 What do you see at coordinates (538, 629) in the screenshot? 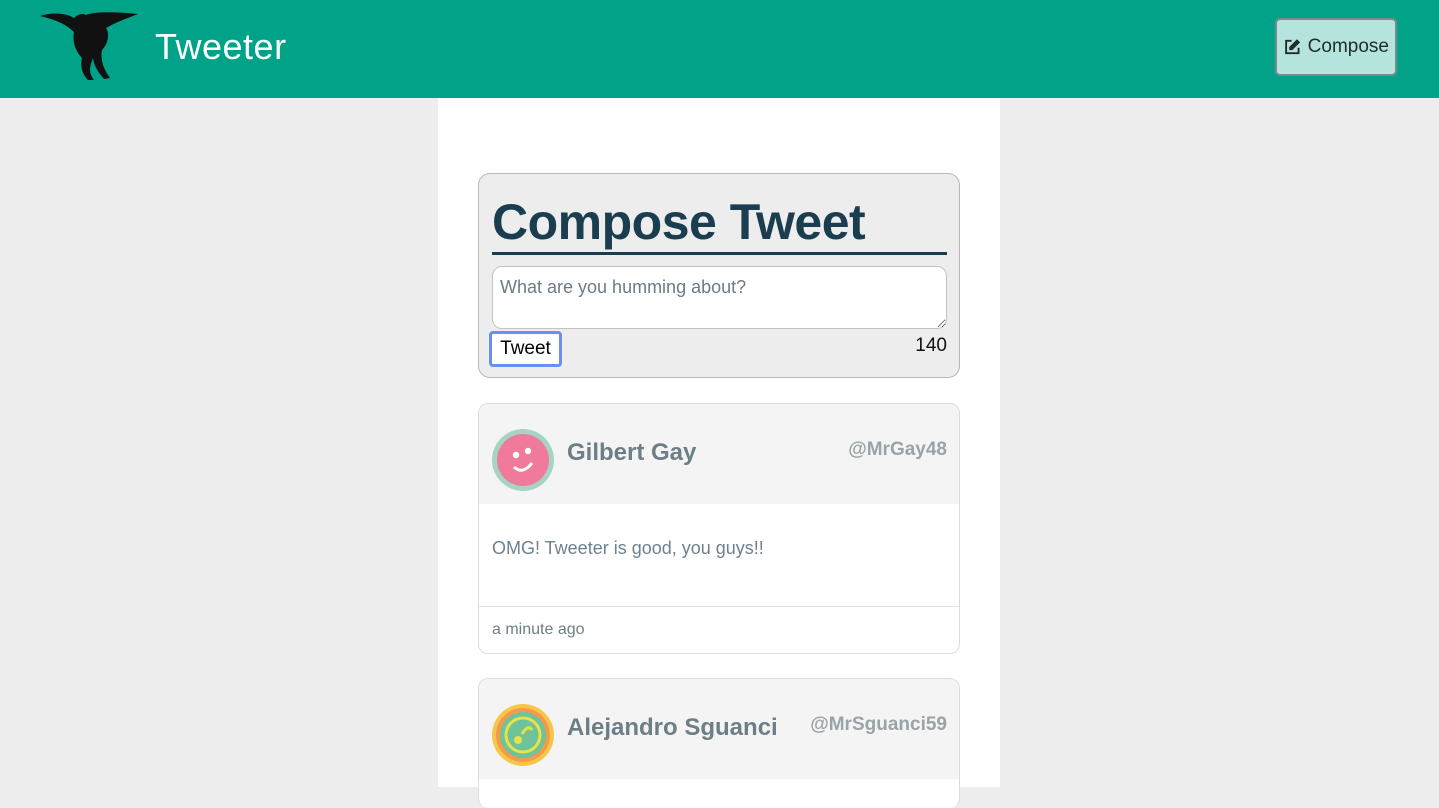
I see `tweet-timestamp: a minute ago` at bounding box center [538, 629].